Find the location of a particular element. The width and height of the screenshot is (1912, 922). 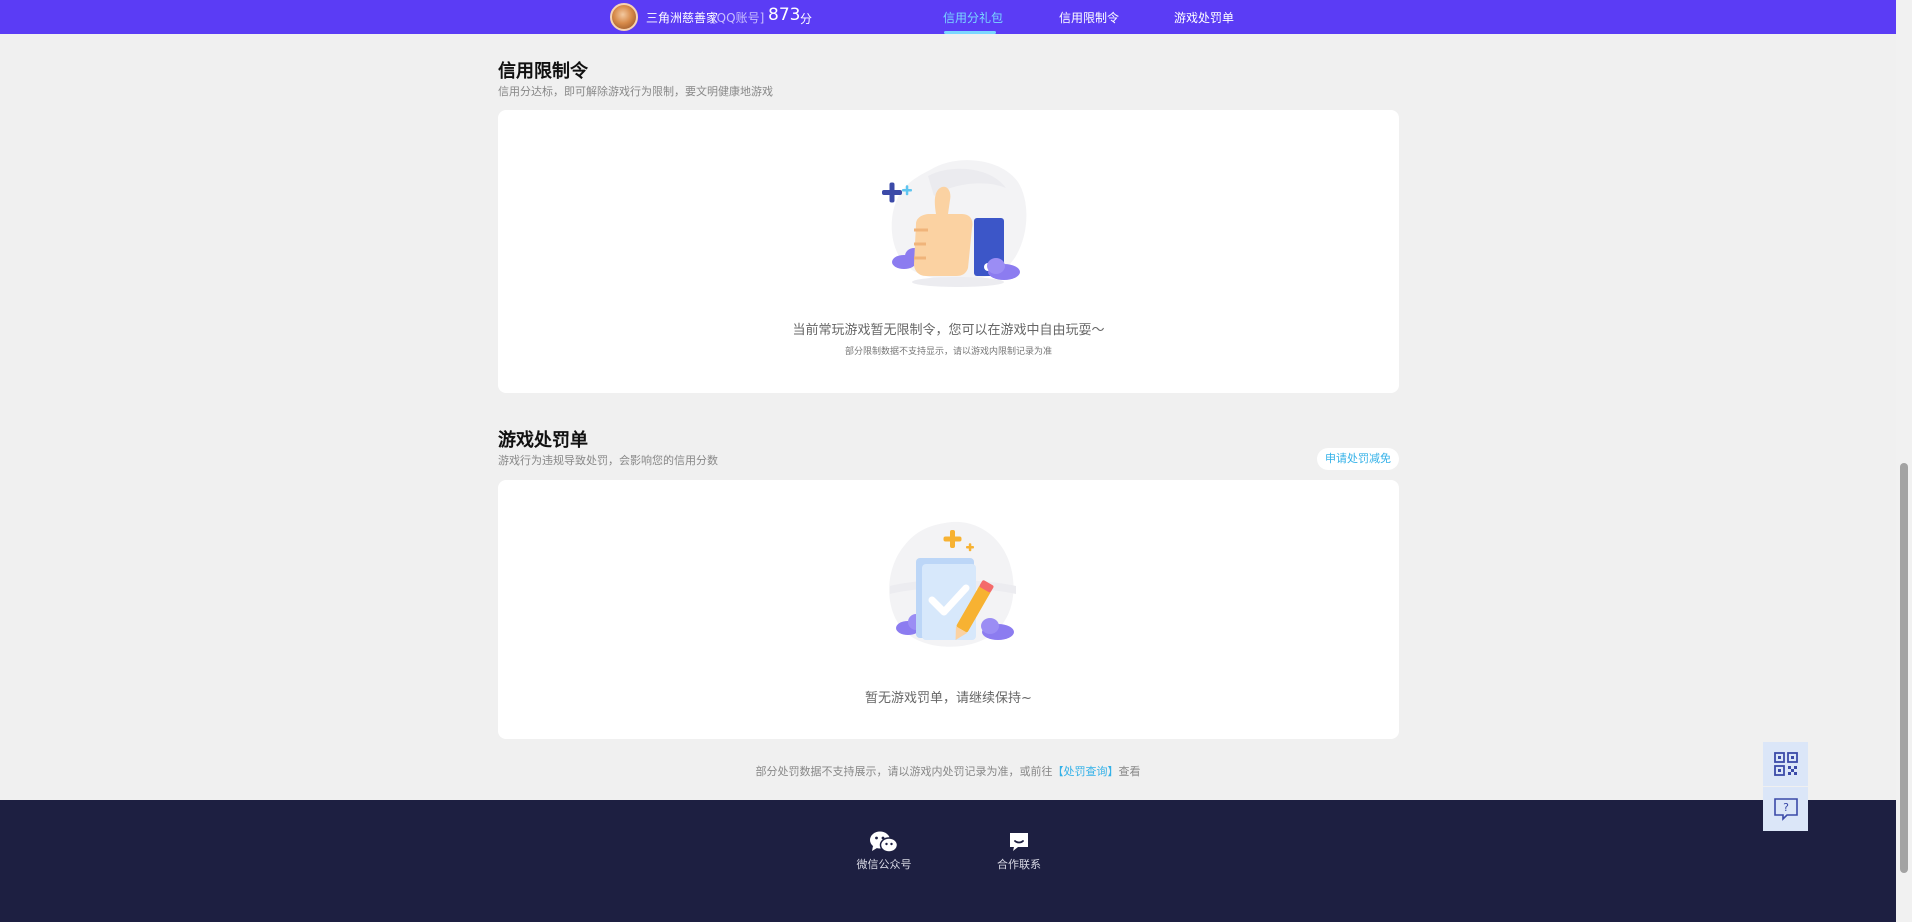

penalty-note-suffix: 查看 is located at coordinates (1129, 771).